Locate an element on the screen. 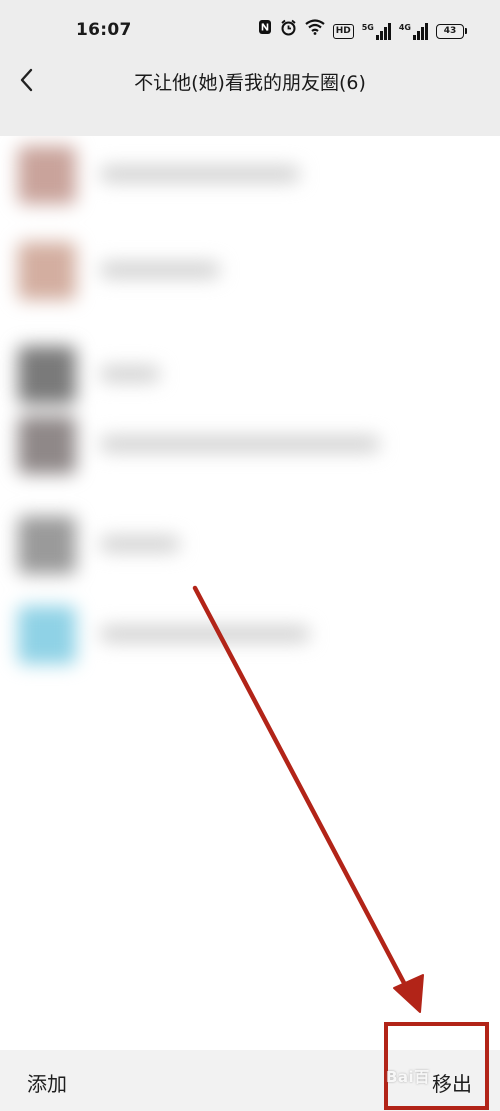 The width and height of the screenshot is (500, 1111). watermark: Bai百 is located at coordinates (408, 1077).